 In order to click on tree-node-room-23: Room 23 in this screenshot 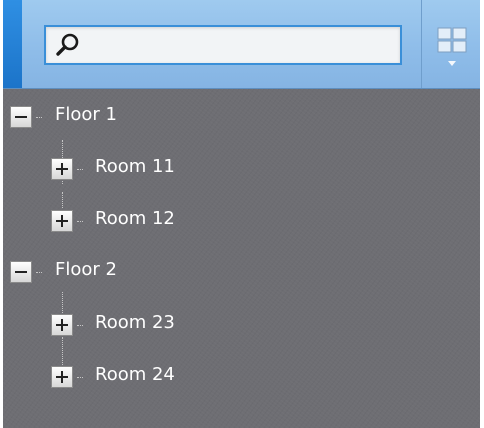, I will do `click(135, 323)`.